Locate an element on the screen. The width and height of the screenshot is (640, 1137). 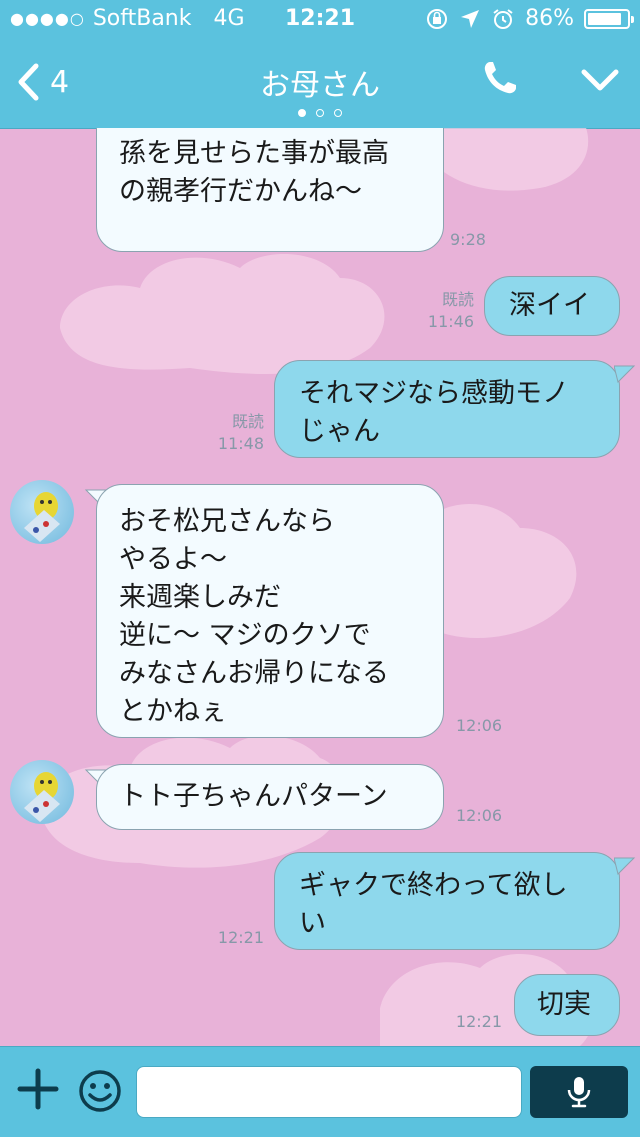
plus-icon is located at coordinates (38, 1089).